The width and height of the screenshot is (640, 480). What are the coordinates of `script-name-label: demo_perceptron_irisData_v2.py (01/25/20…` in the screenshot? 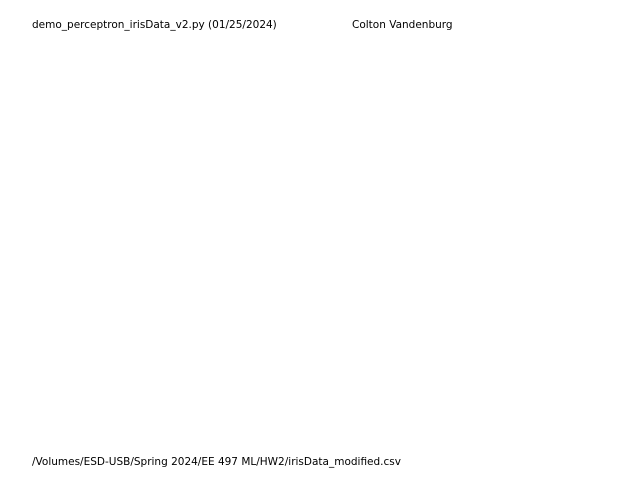 It's located at (154, 25).